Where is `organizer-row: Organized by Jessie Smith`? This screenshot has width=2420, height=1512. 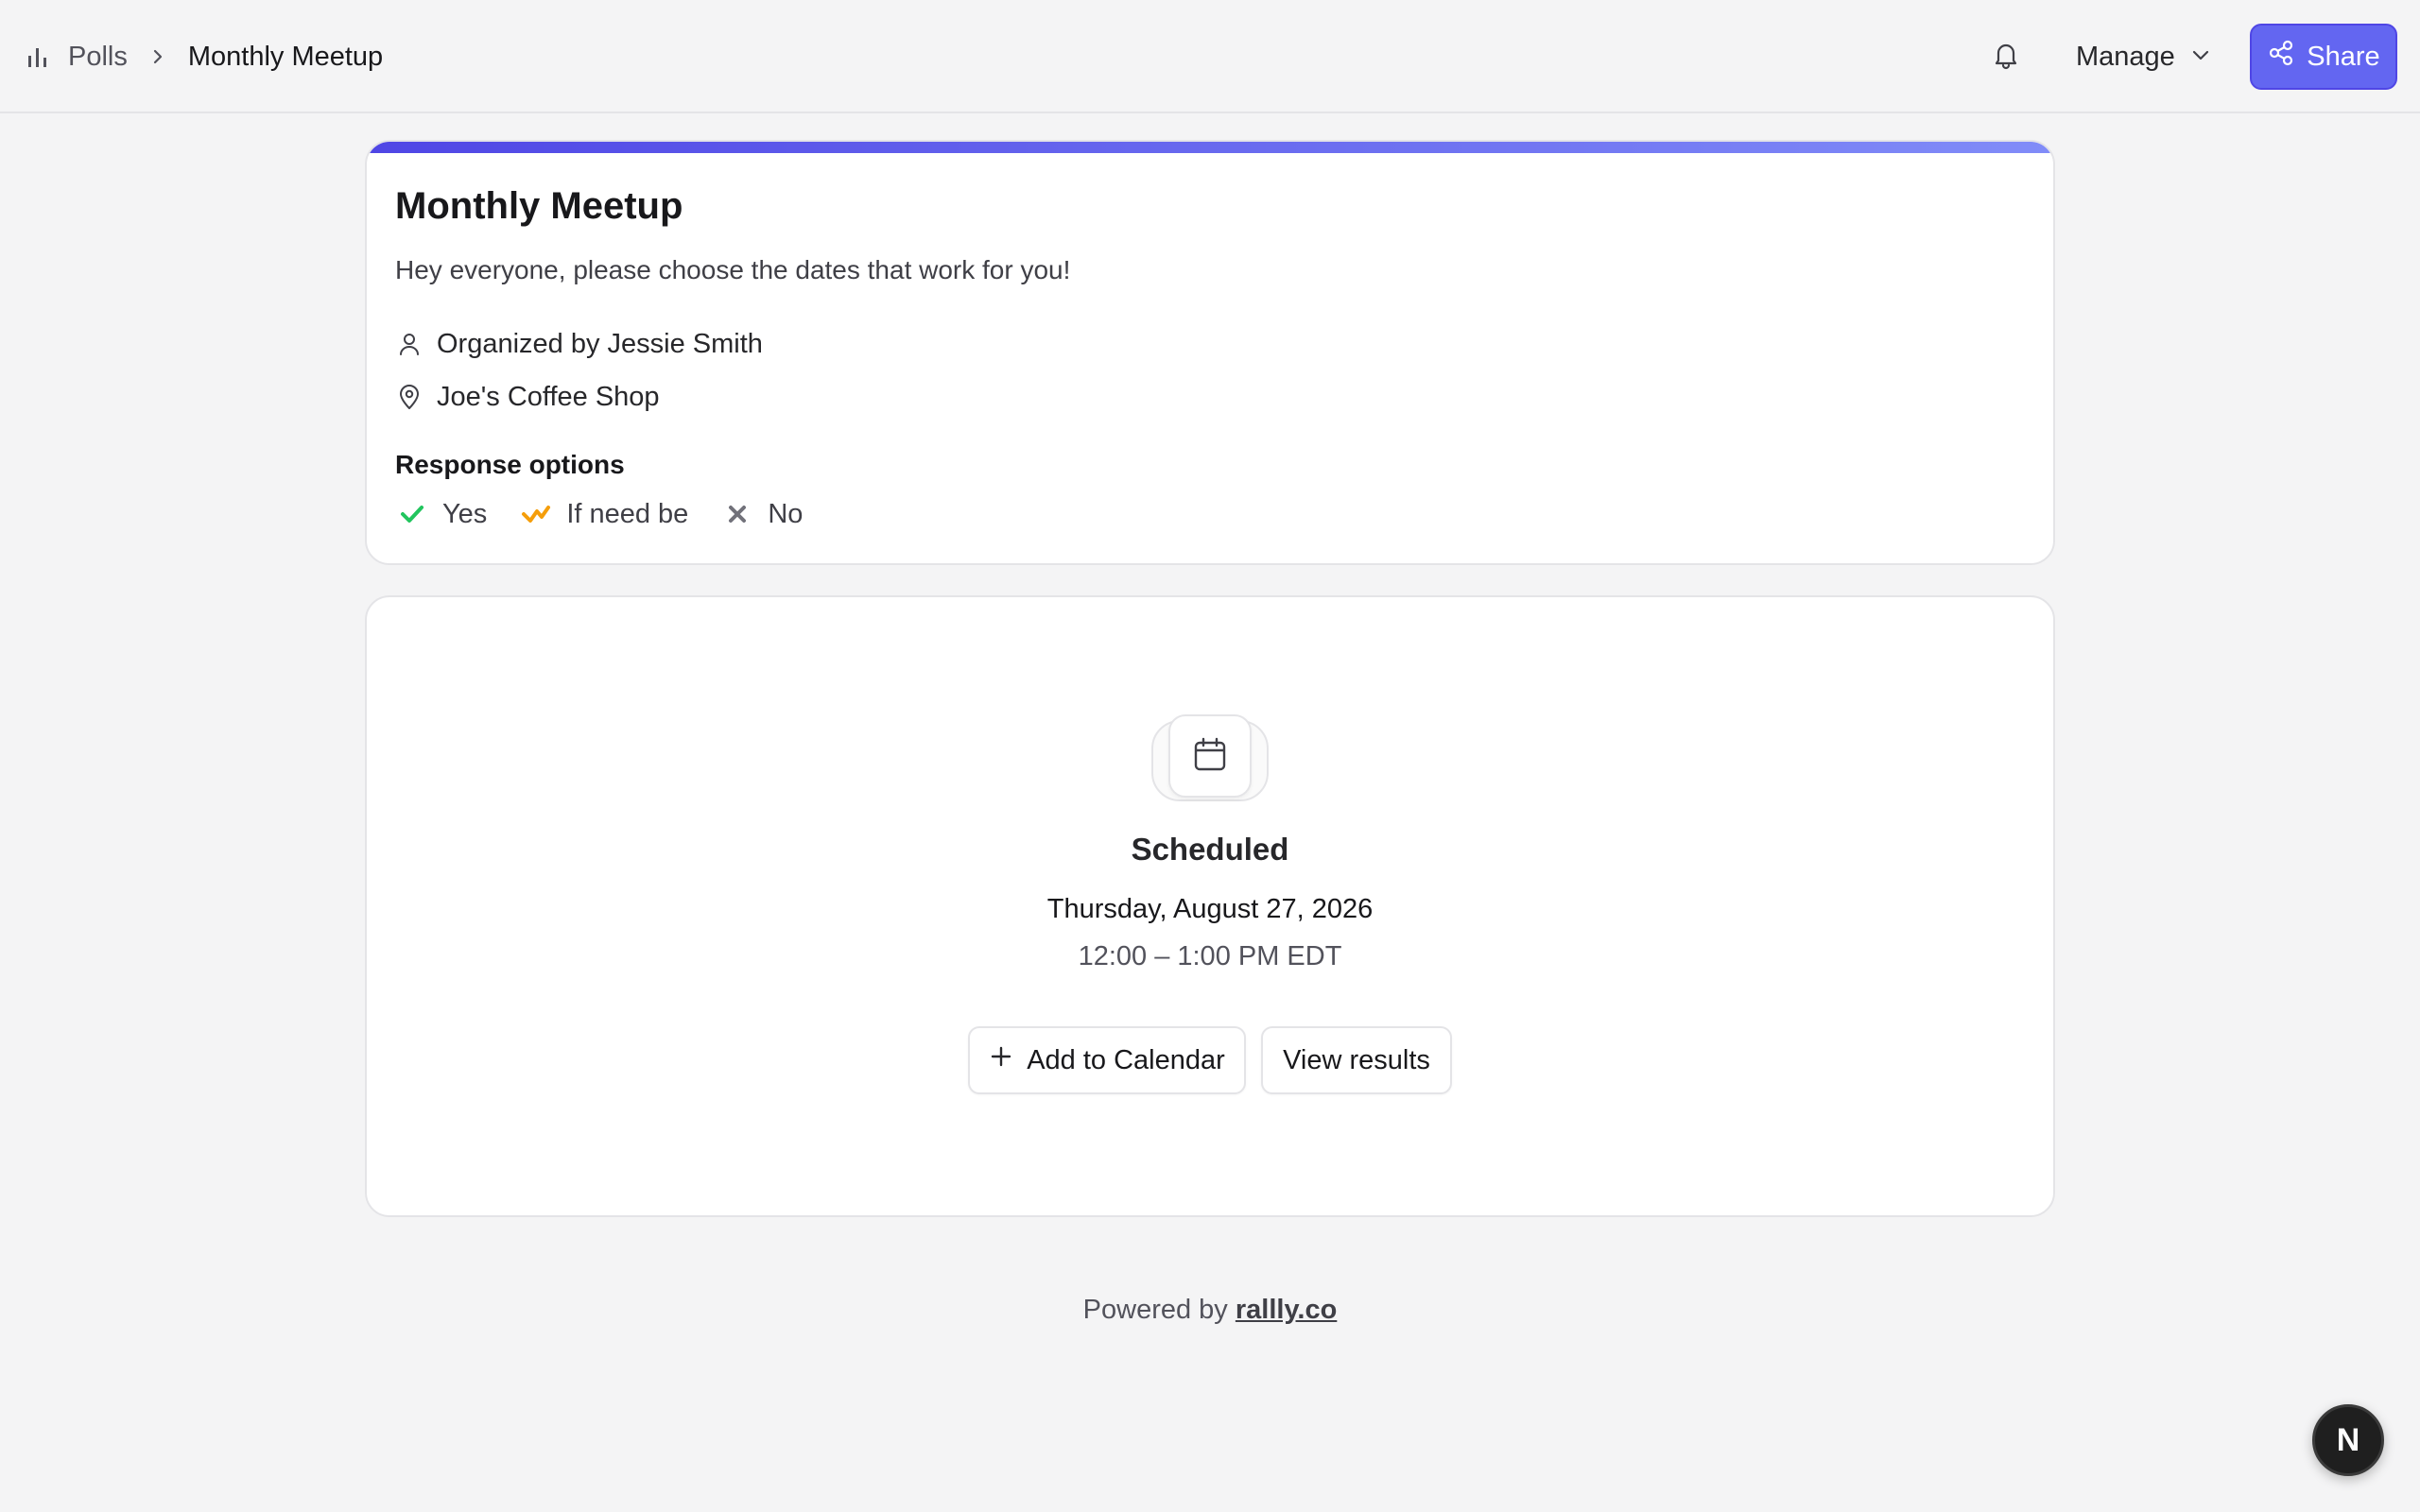
organizer-row: Organized by Jessie Smith is located at coordinates (579, 344).